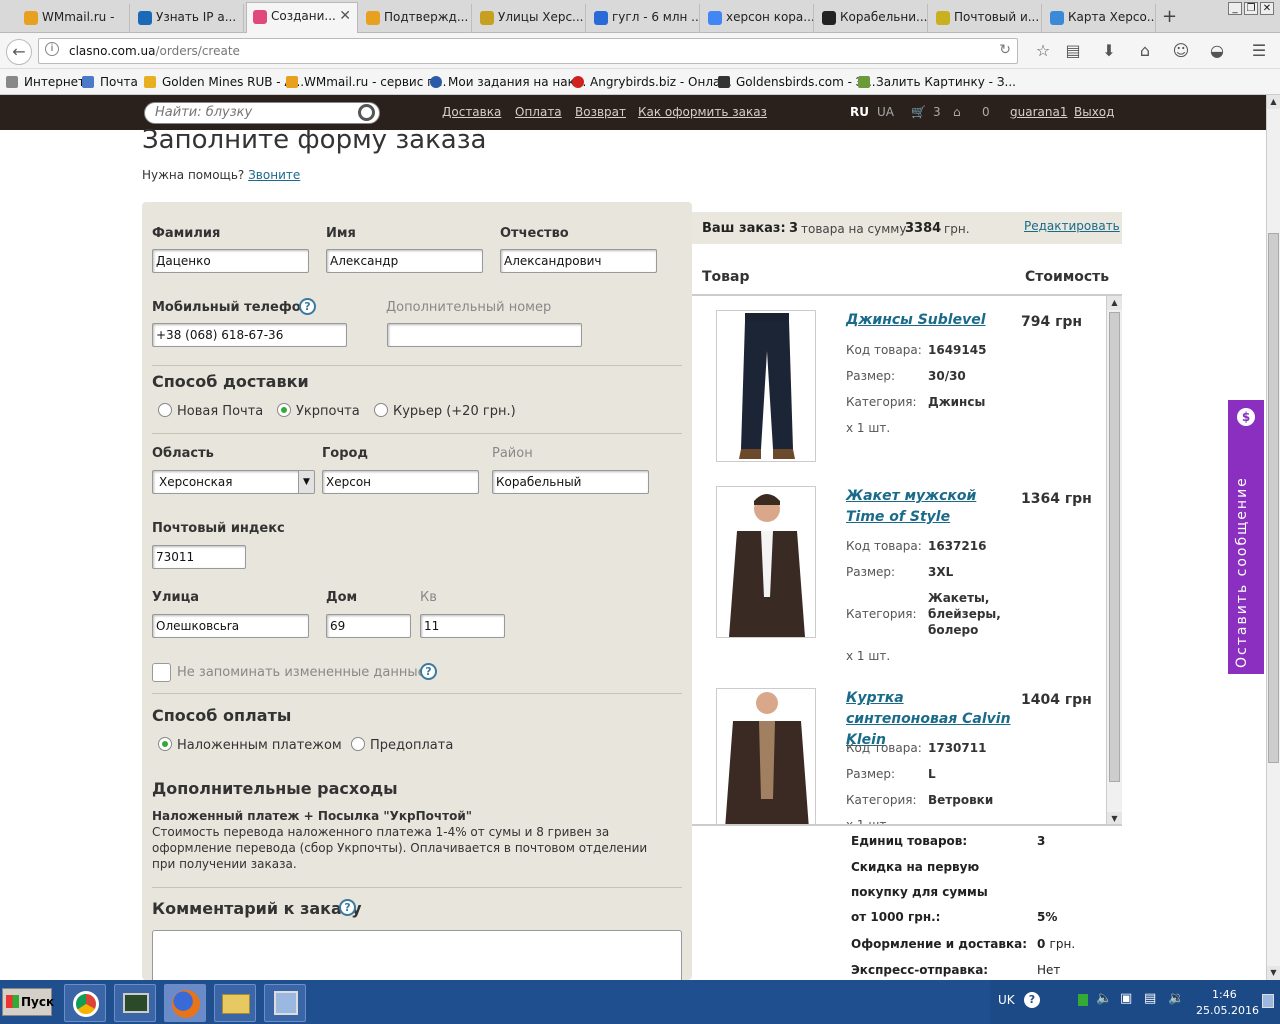  What do you see at coordinates (199, 557) in the screenshot?
I see `zip-input: 73011` at bounding box center [199, 557].